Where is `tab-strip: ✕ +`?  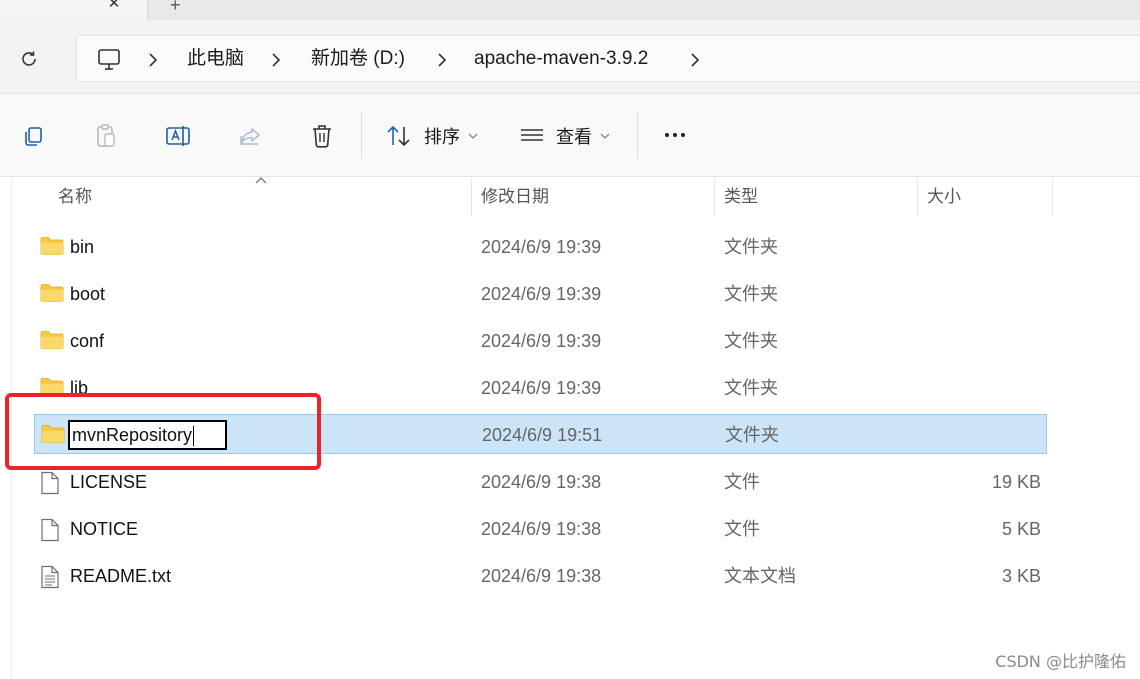
tab-strip: ✕ + is located at coordinates (570, 10).